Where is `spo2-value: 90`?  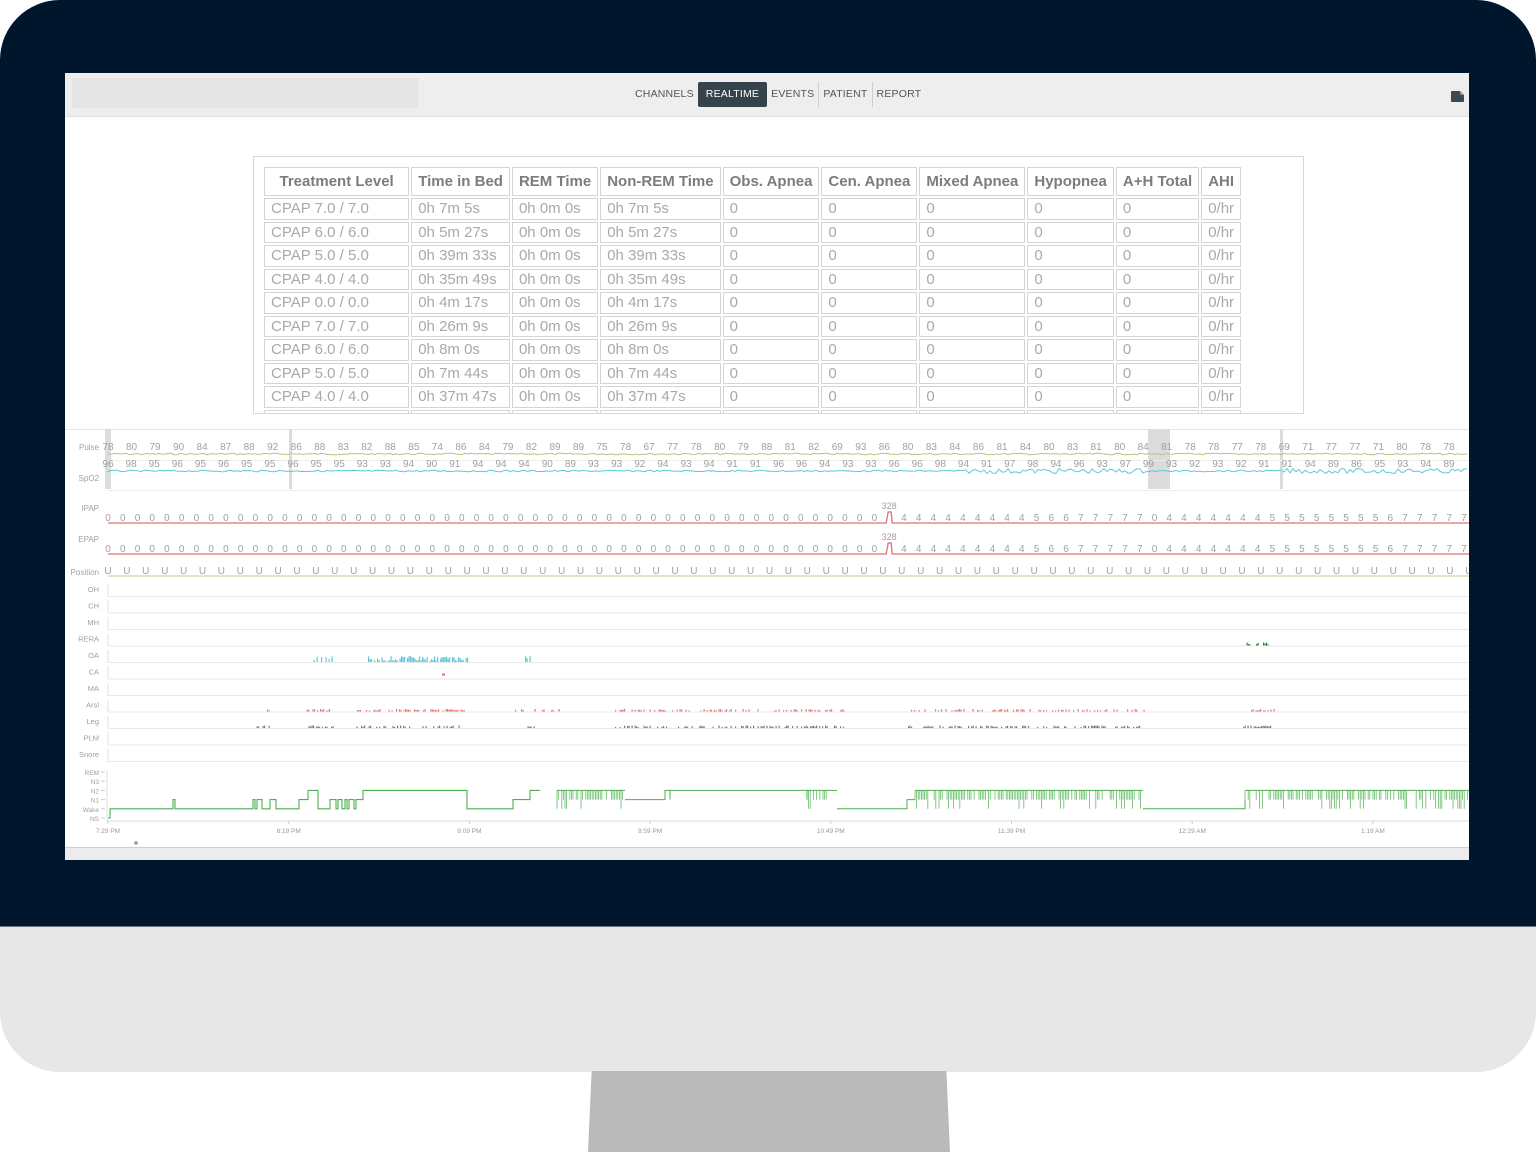
spo2-value: 90 is located at coordinates (432, 464).